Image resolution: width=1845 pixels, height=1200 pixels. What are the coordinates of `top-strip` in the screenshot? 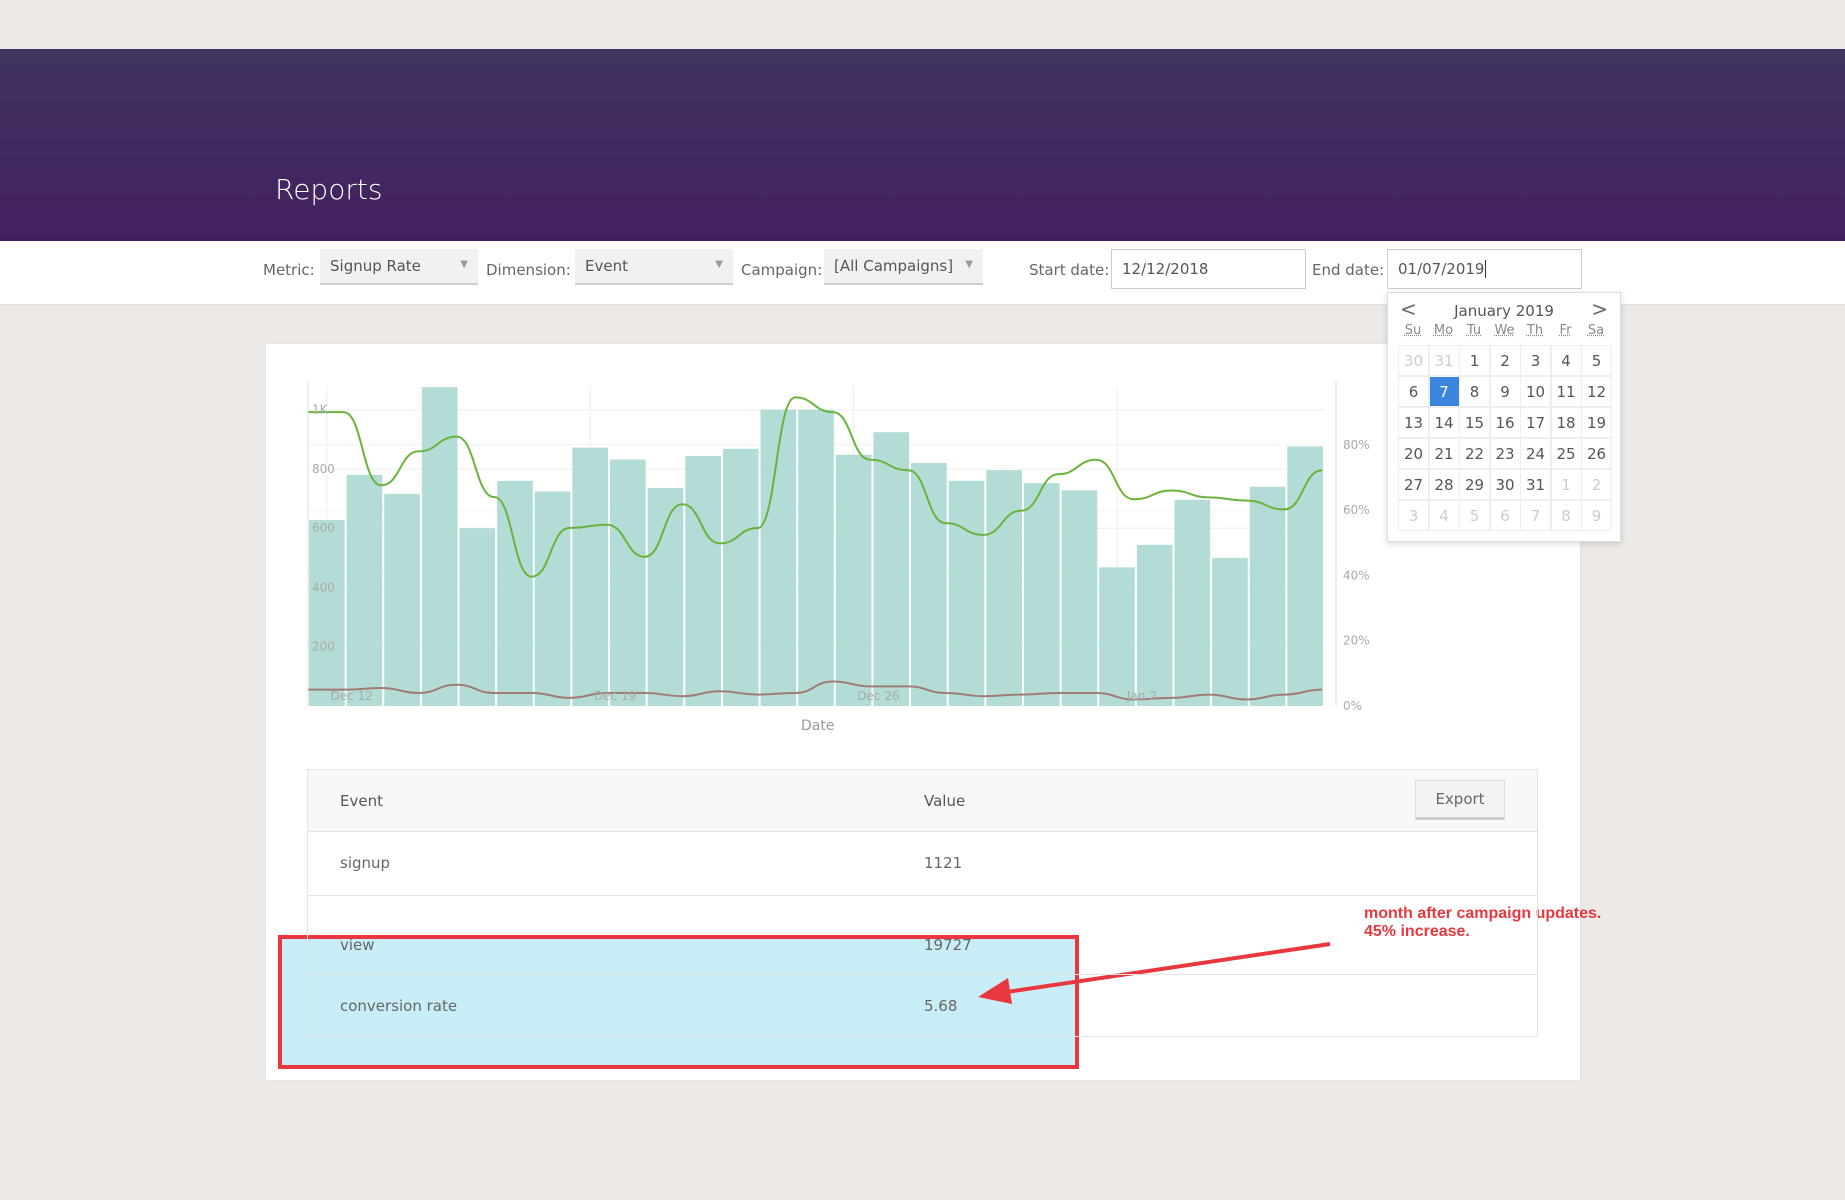 It's located at (922, 24).